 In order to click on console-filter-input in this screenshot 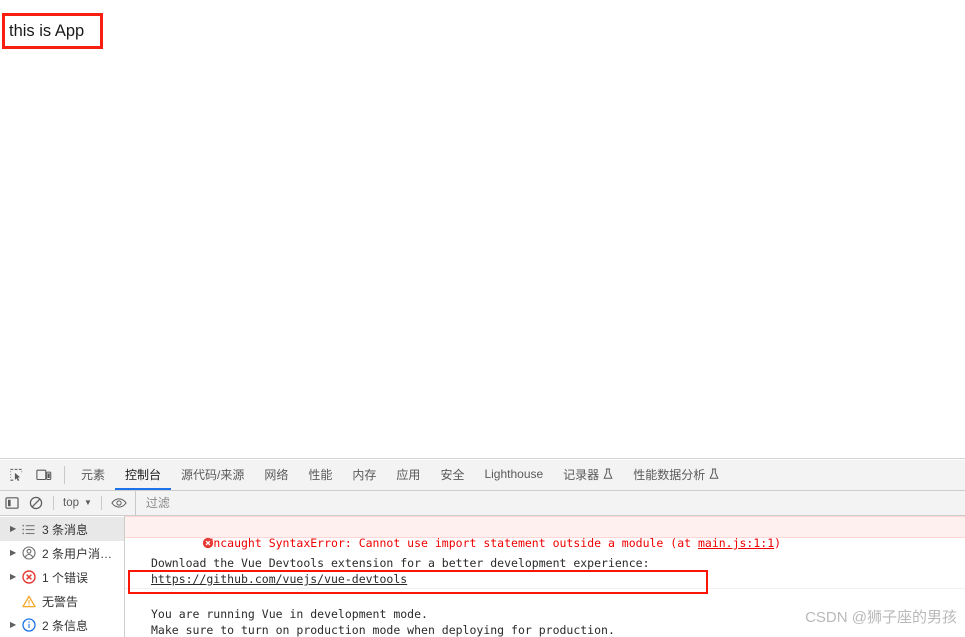, I will do `click(549, 503)`.